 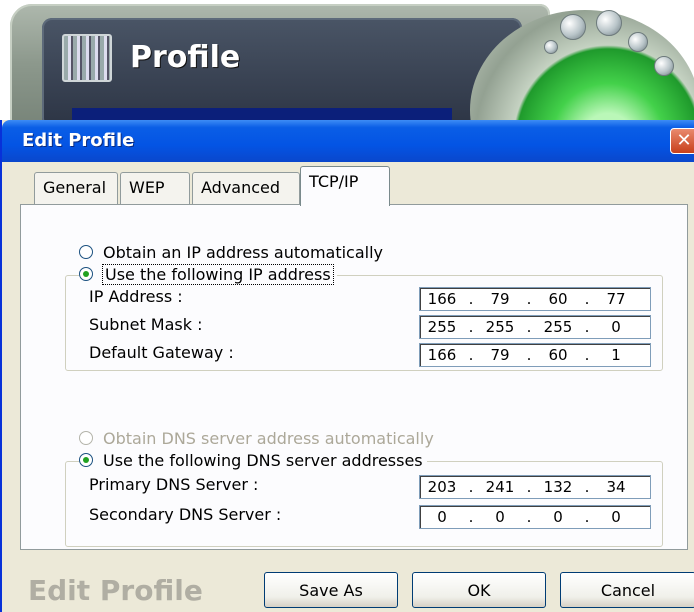 I want to click on primary-dns-label: Primary DNS Server :, so click(x=174, y=484).